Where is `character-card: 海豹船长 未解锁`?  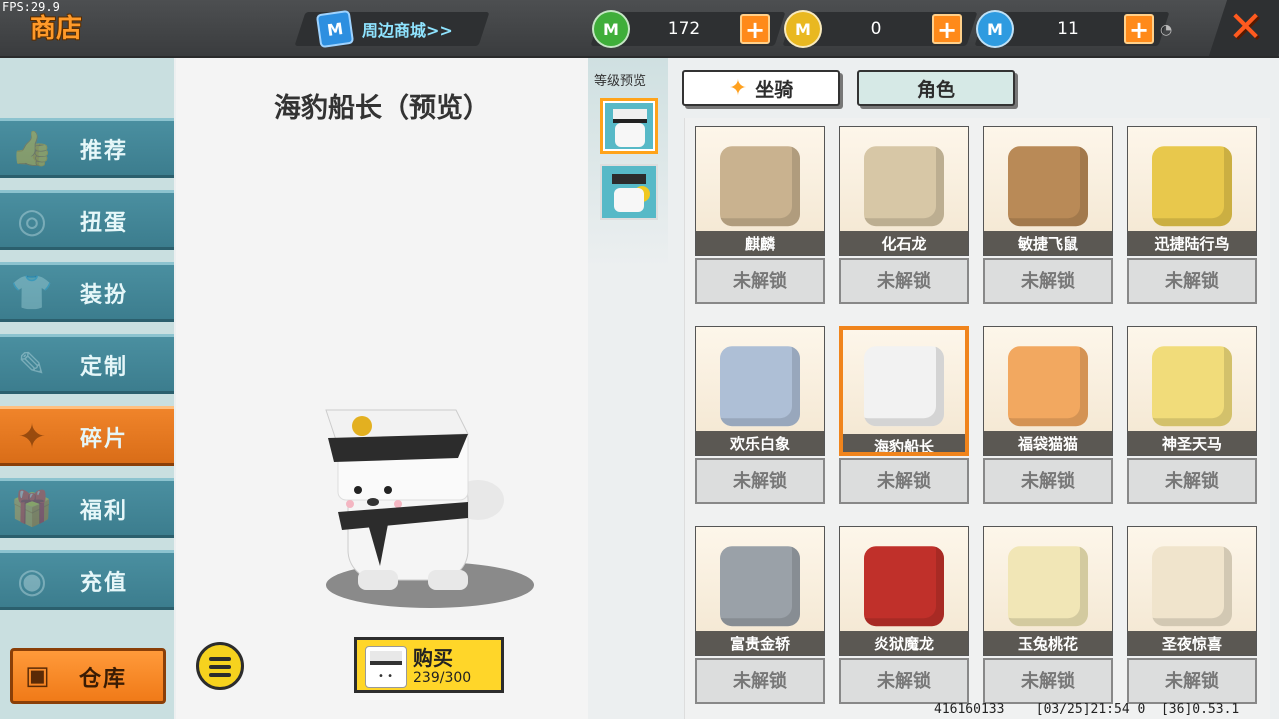 character-card: 海豹船长 未解锁 is located at coordinates (904, 415).